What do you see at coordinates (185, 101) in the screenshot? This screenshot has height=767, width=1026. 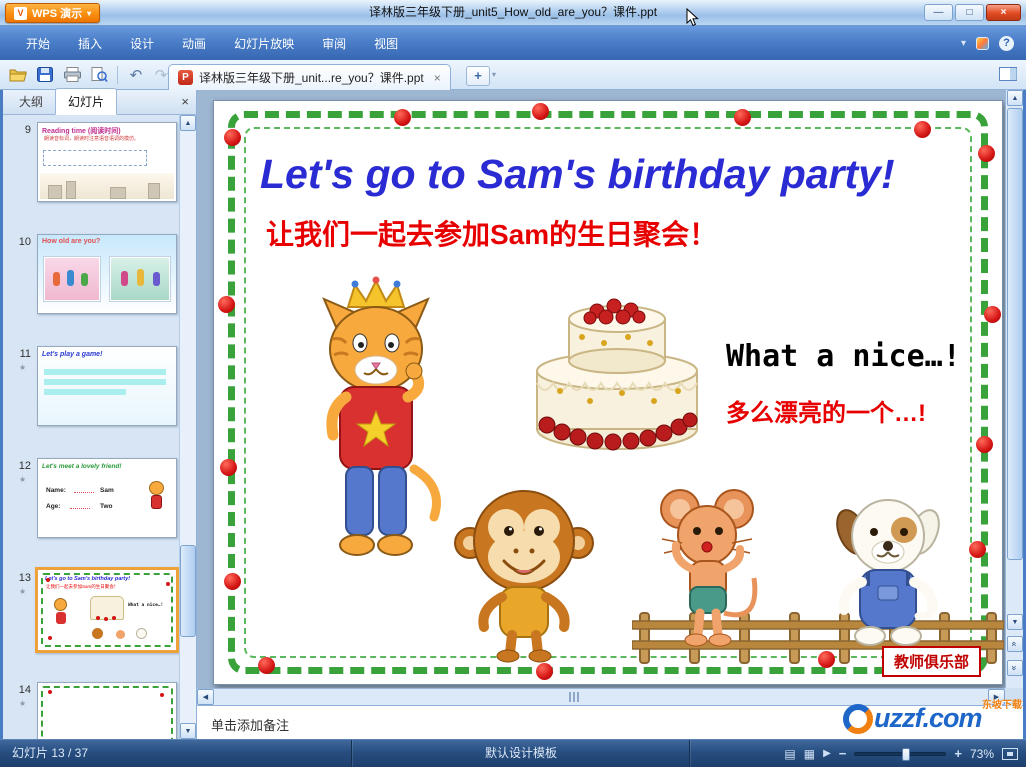 I see `panel-close-icon: ×` at bounding box center [185, 101].